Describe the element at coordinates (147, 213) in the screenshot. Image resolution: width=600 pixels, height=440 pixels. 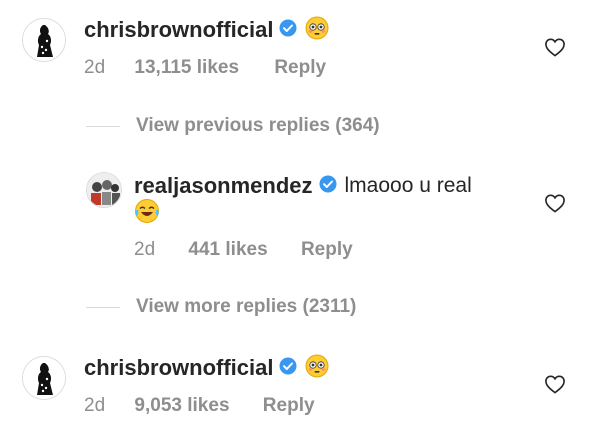
I see `tears-of-joy-emoji-icon` at that location.